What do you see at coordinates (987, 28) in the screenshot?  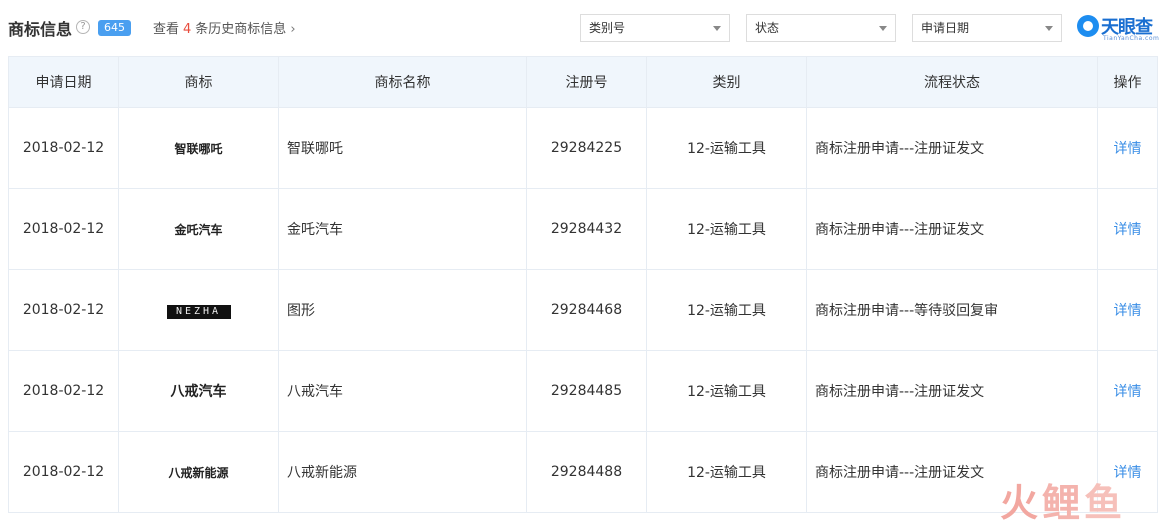 I see `date-filter-select: 申请日期` at bounding box center [987, 28].